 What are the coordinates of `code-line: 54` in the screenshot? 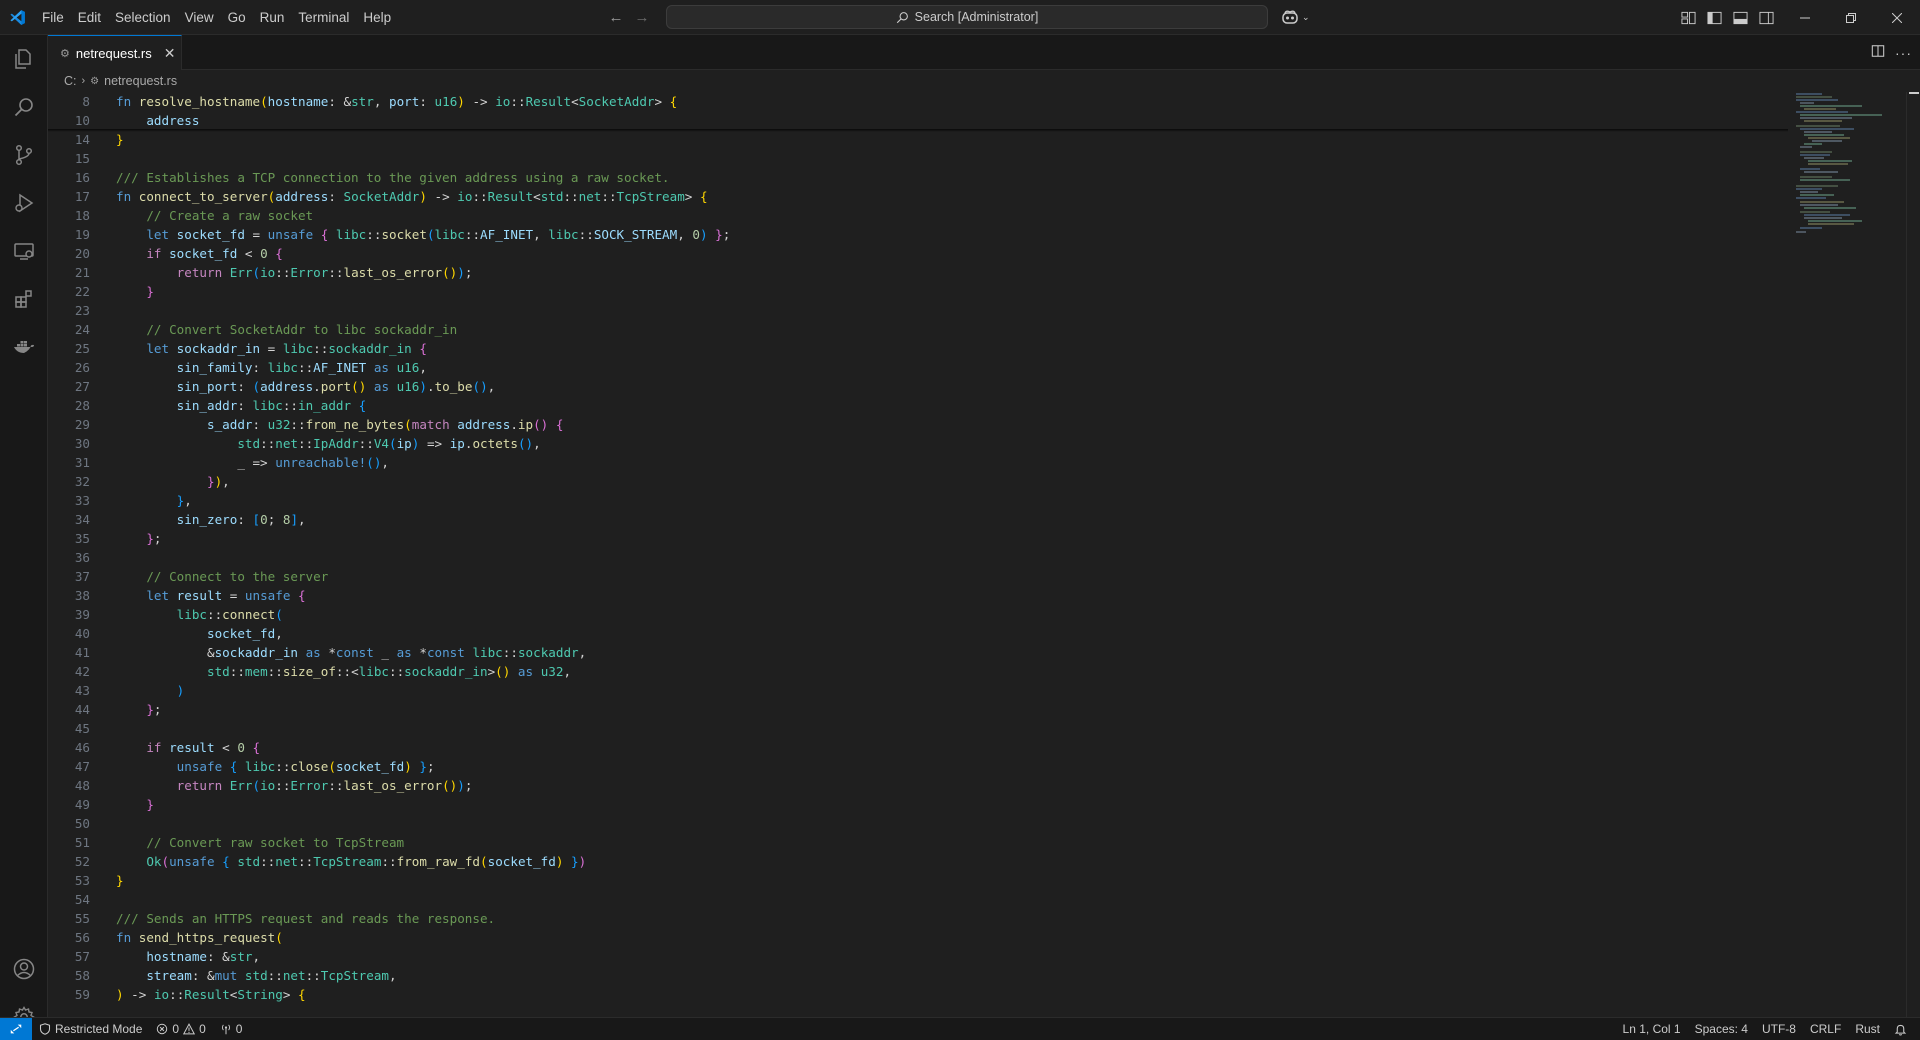 It's located at (918, 899).